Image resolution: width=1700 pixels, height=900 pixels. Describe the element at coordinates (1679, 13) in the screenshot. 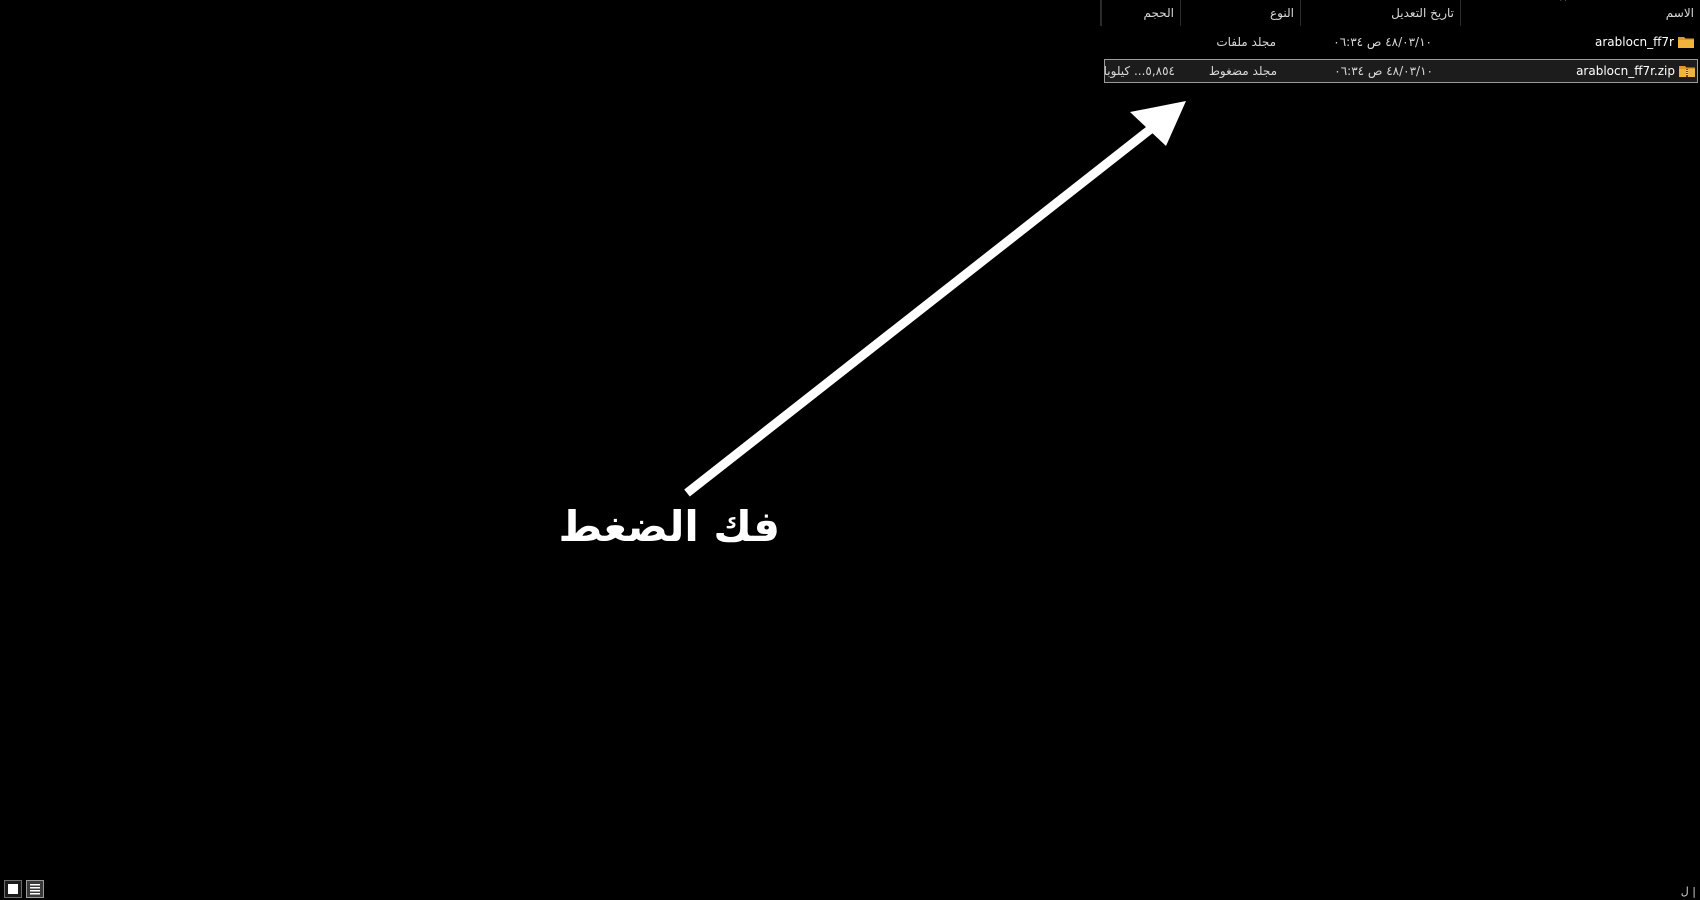

I see `column-header-name-label: الاسم` at that location.